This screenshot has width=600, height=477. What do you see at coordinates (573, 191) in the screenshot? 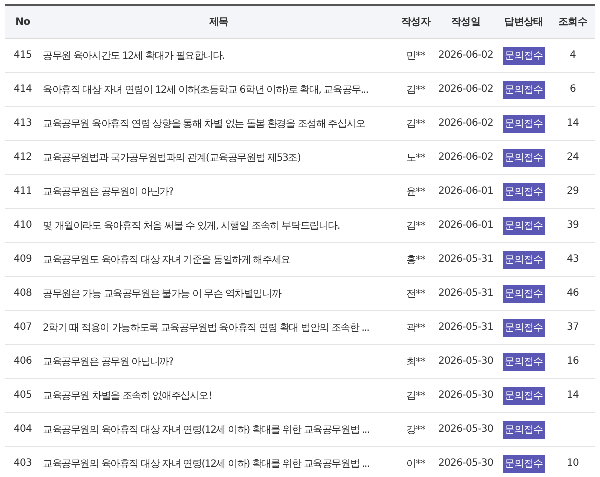
I see `view-count: 29` at bounding box center [573, 191].